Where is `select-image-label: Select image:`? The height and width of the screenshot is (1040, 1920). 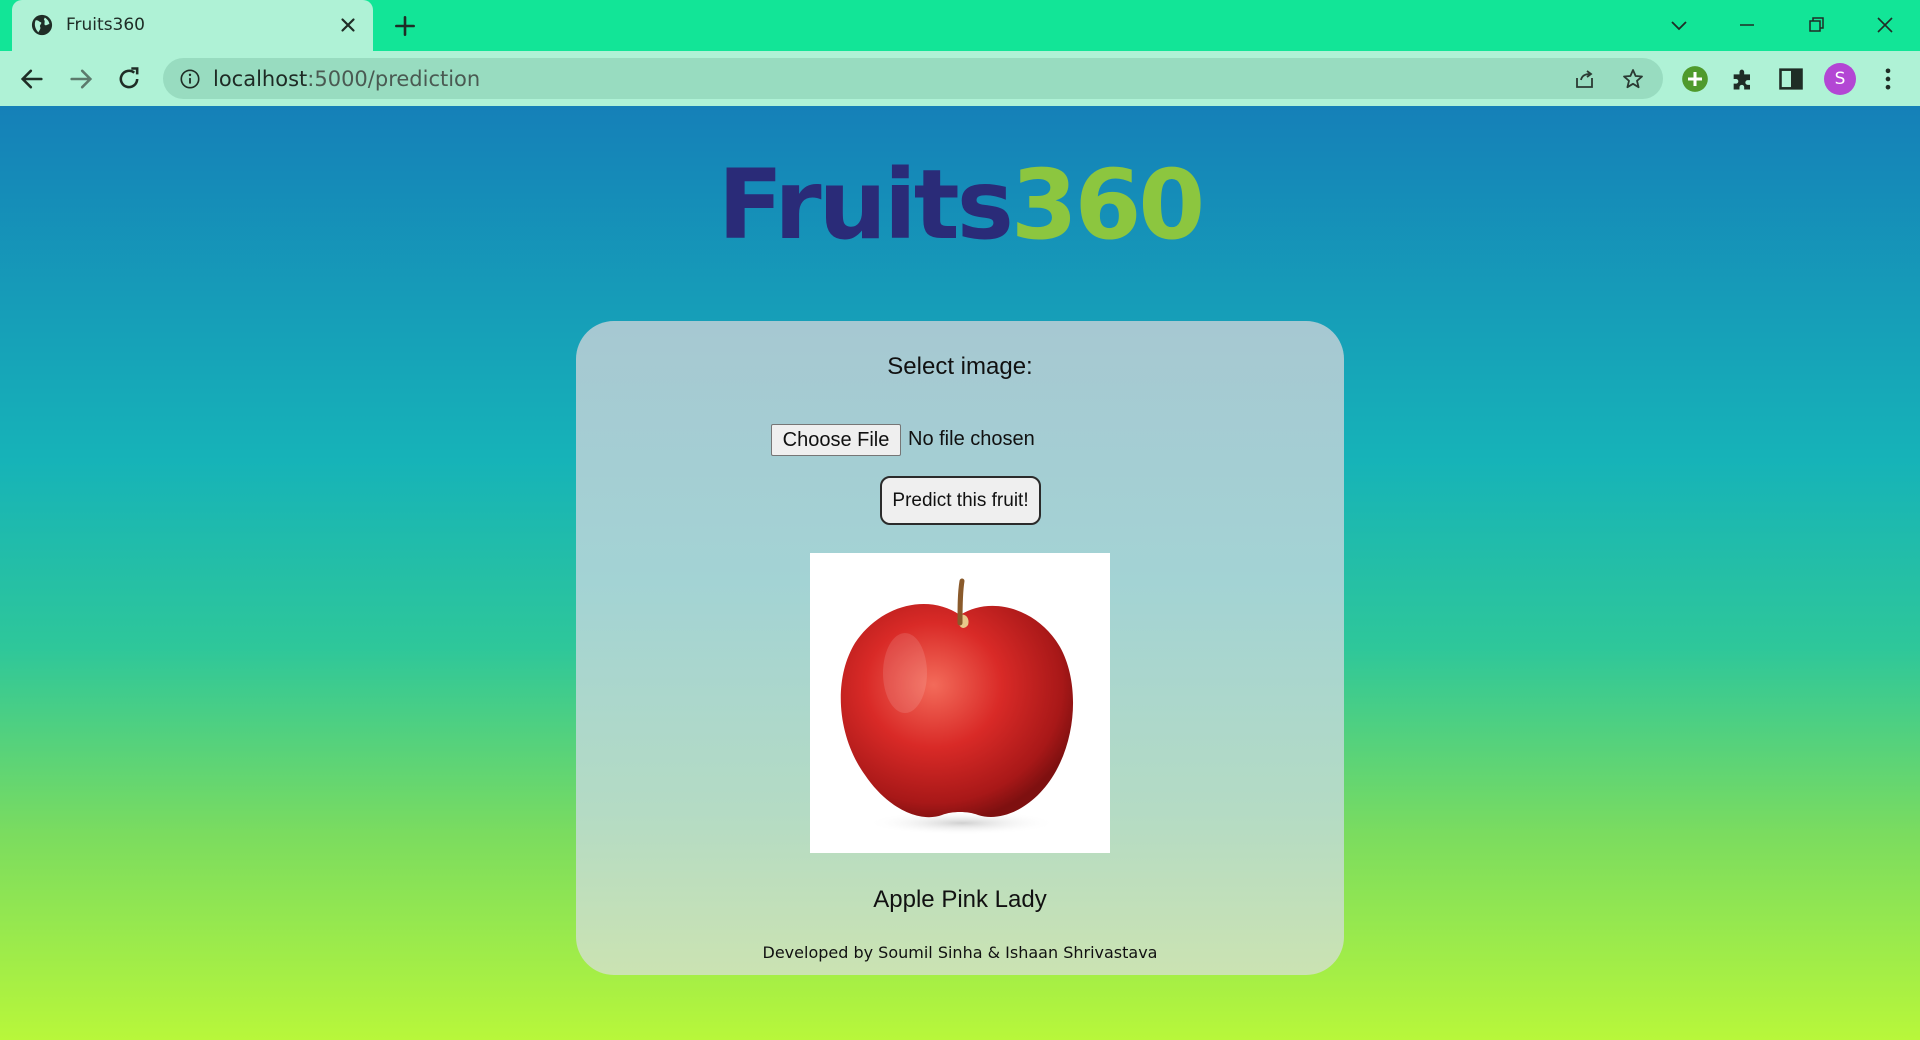
select-image-label: Select image: is located at coordinates (960, 366).